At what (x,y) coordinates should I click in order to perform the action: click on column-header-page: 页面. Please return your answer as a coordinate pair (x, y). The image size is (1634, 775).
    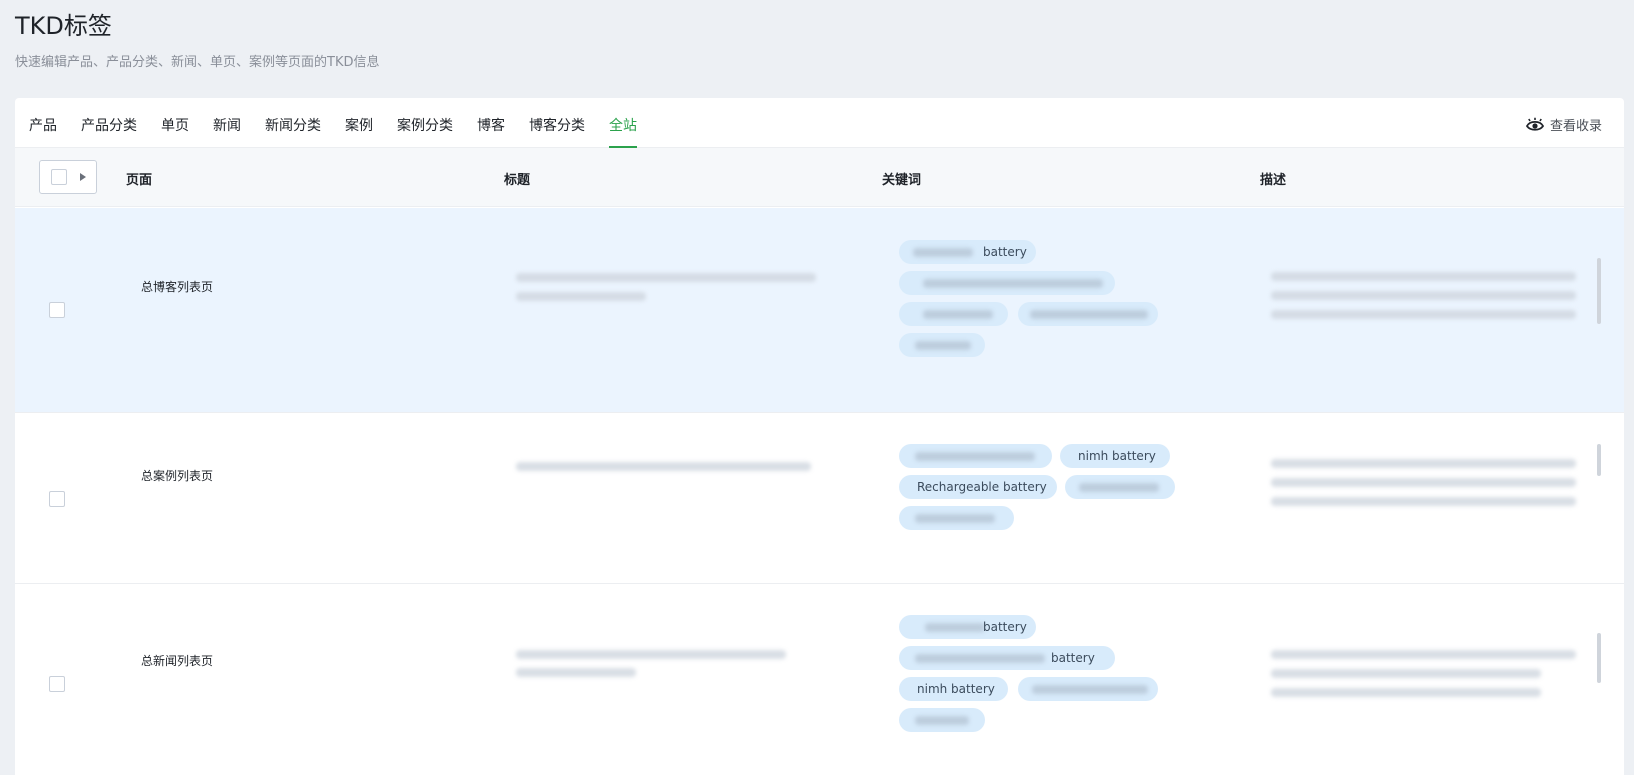
    Looking at the image, I should click on (139, 180).